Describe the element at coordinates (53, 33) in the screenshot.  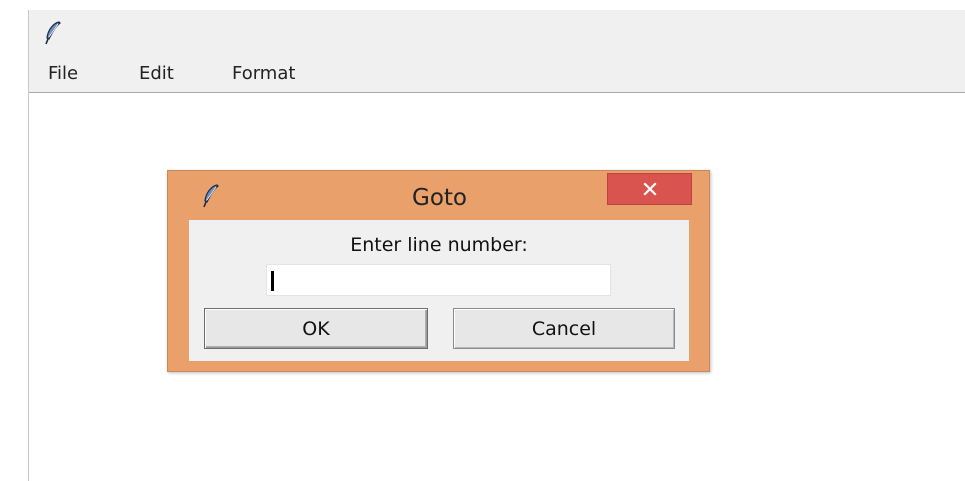
I see `feather-icon` at that location.